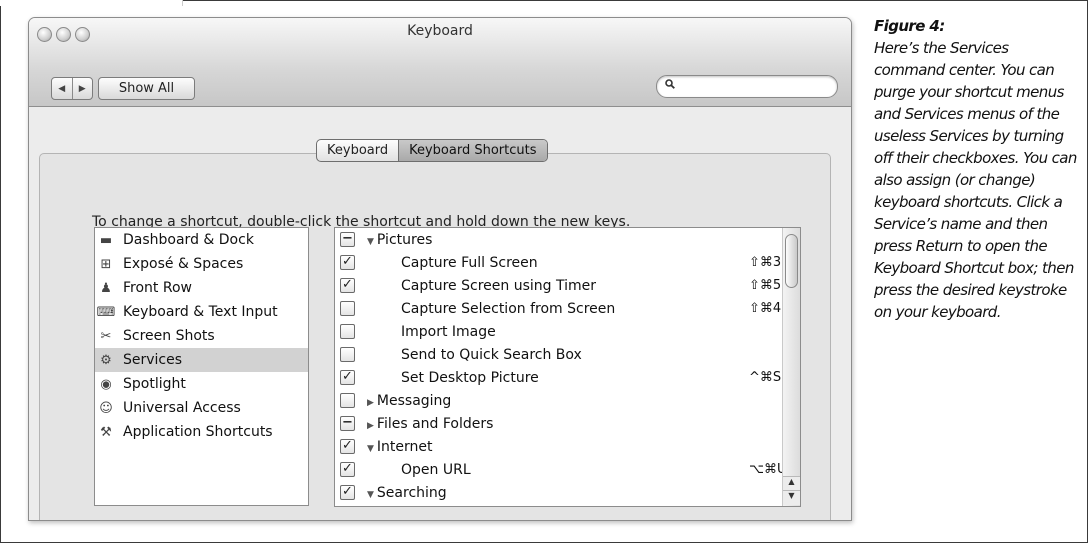  I want to click on service-label-wrap: ▶ Files and Folders, so click(430, 424).